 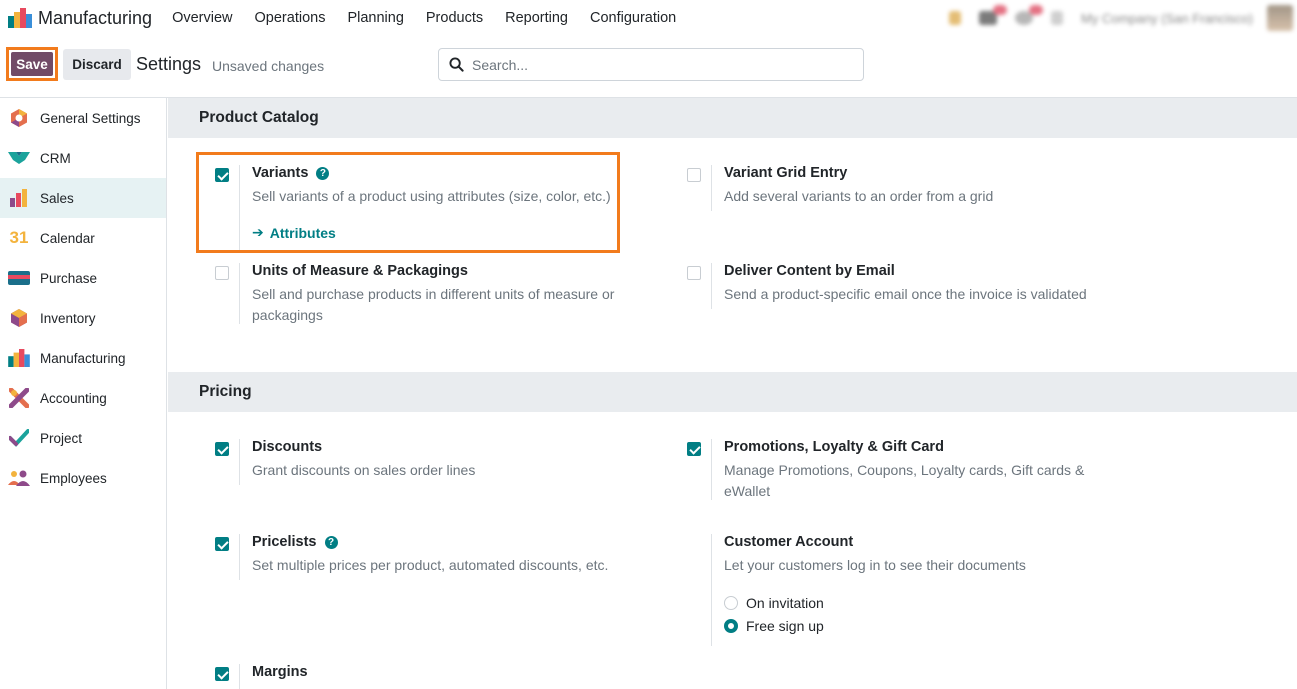 I want to click on app-brand: Manufacturing, so click(x=80, y=18).